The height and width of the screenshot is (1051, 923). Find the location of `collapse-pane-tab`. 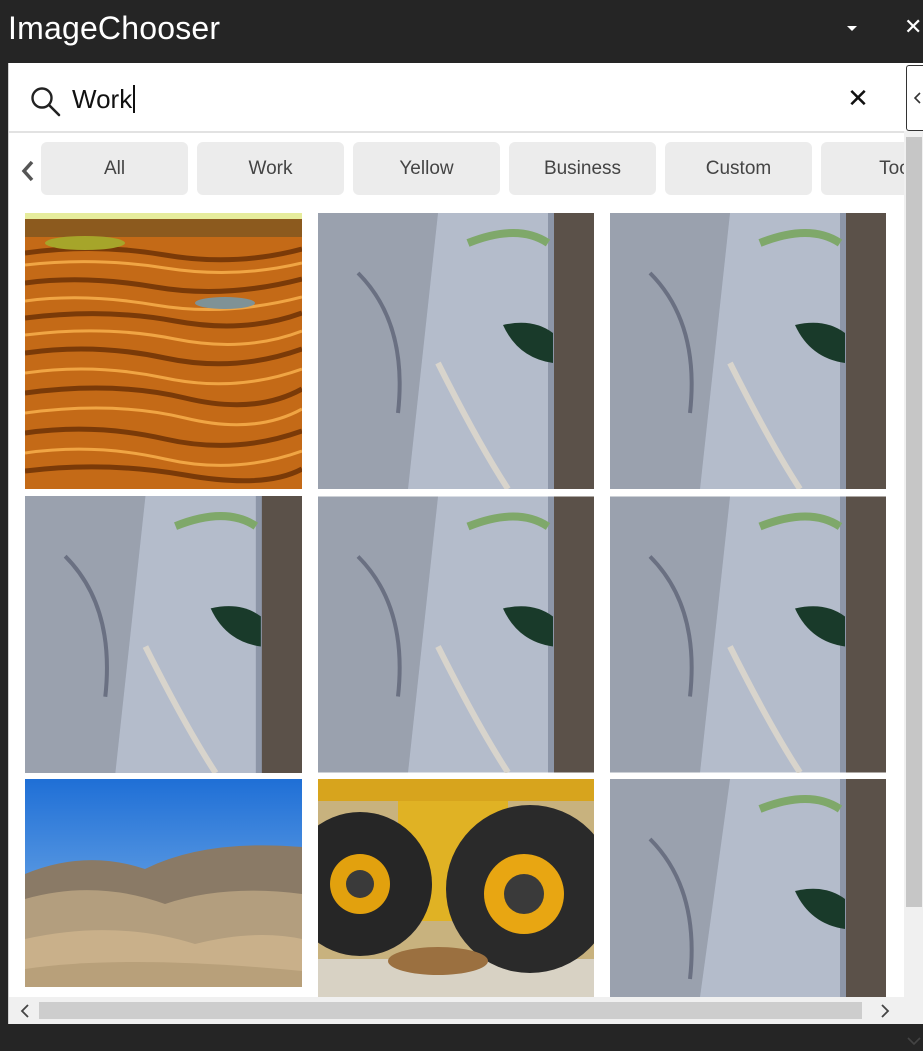

collapse-pane-tab is located at coordinates (914, 98).